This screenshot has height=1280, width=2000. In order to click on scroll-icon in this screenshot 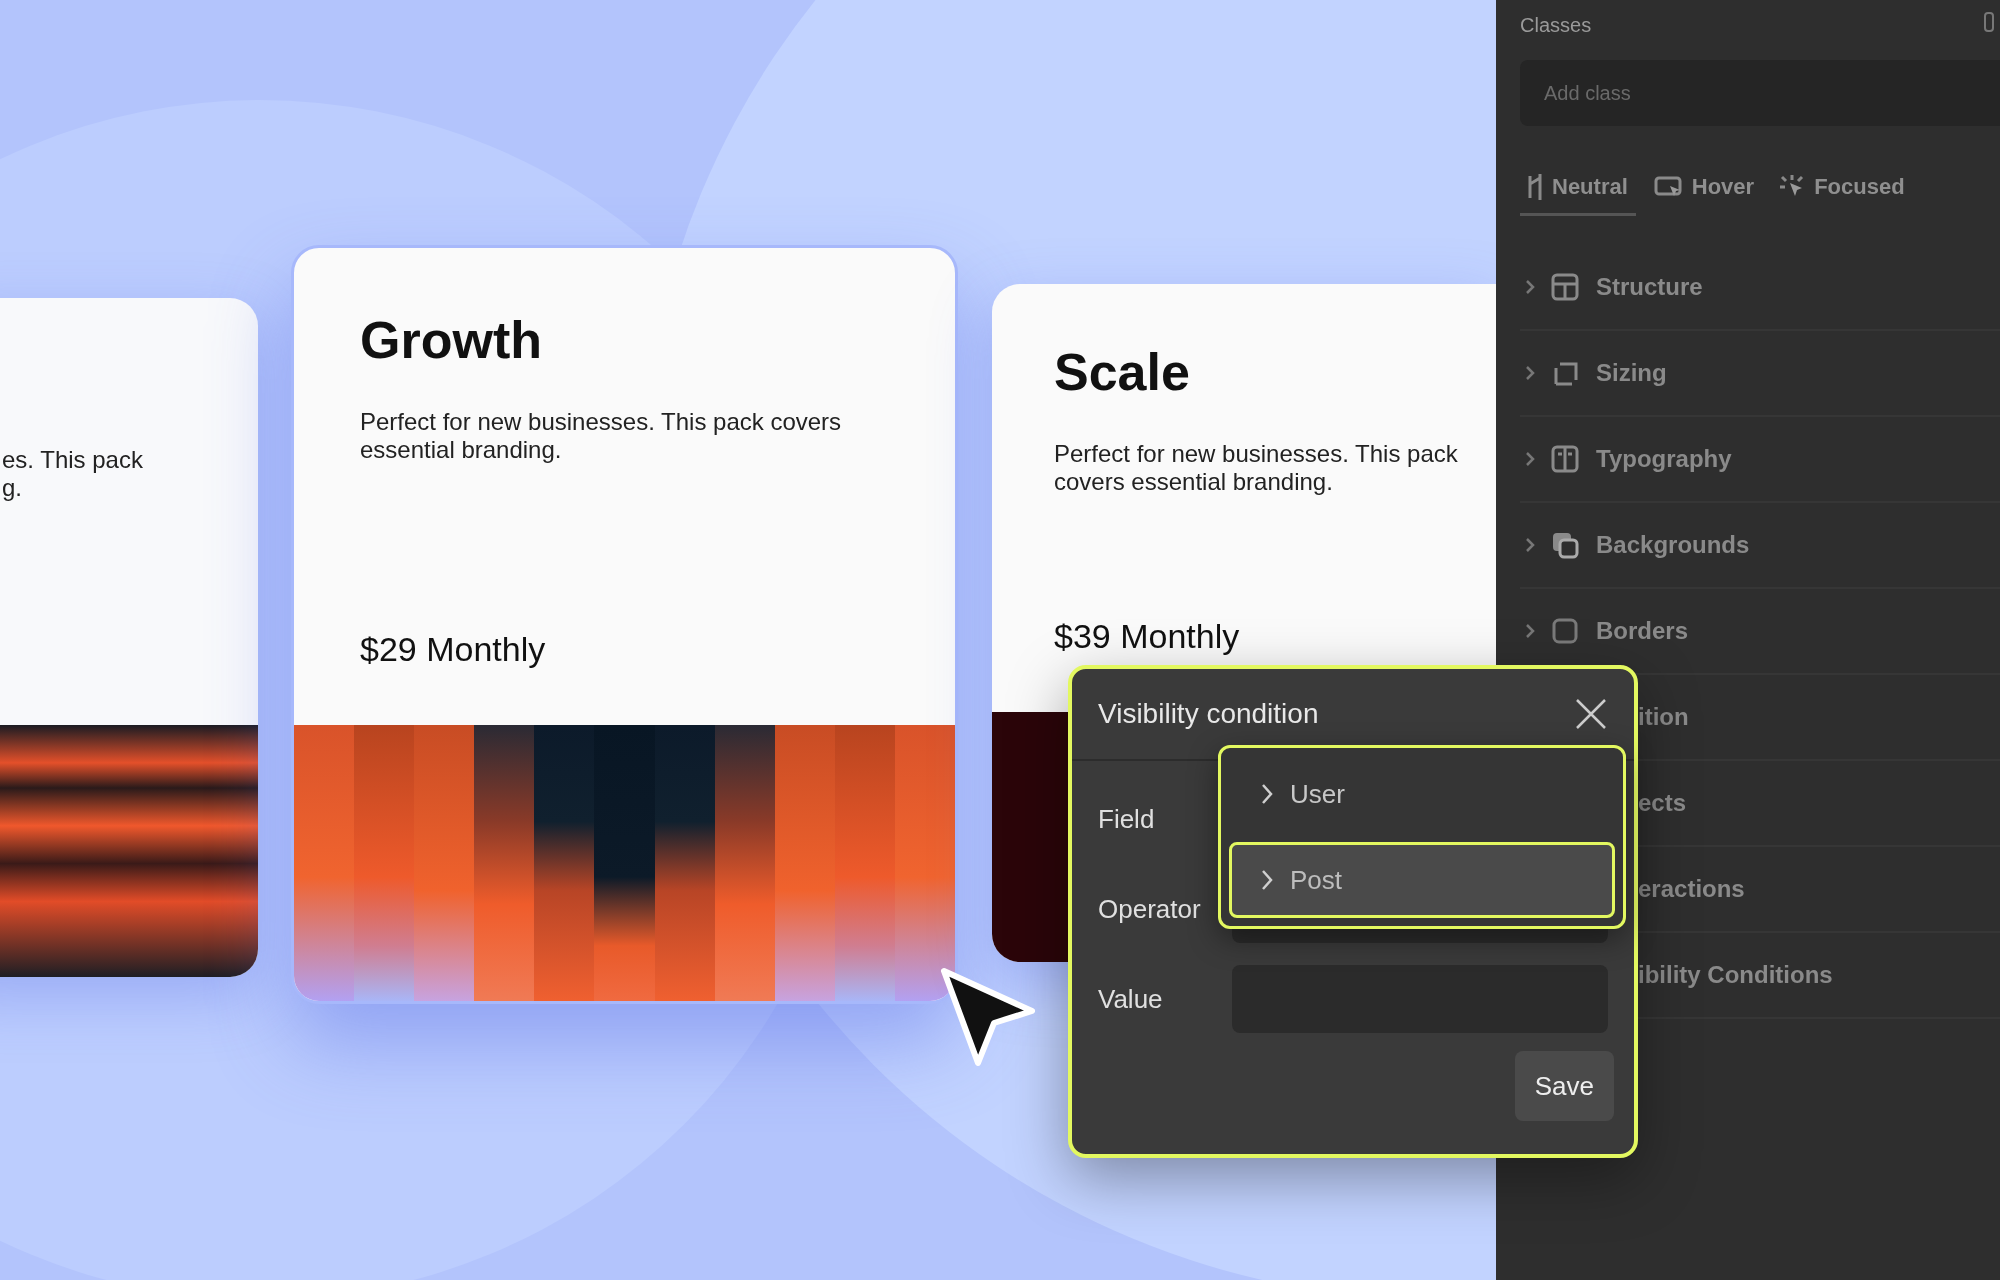, I will do `click(1989, 22)`.